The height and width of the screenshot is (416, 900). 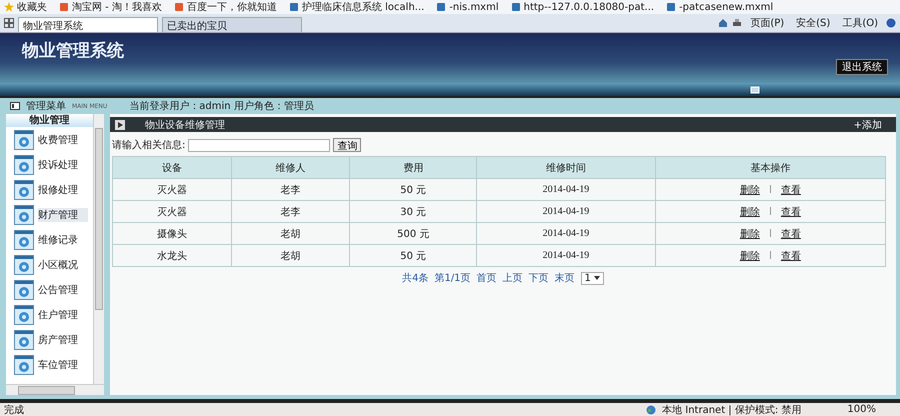 What do you see at coordinates (49, 214) in the screenshot?
I see `sidebar-item: 财产管理` at bounding box center [49, 214].